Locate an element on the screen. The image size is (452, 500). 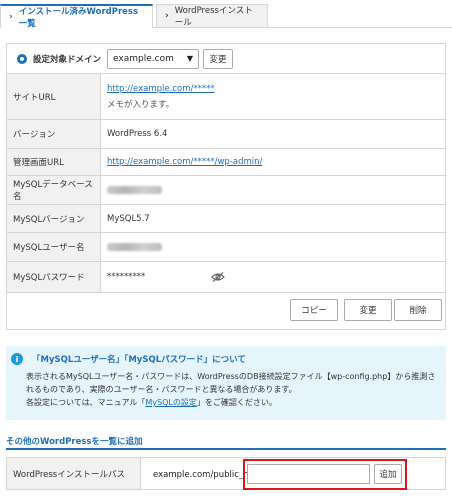
chevron-down-icon: ▼ is located at coordinates (190, 58).